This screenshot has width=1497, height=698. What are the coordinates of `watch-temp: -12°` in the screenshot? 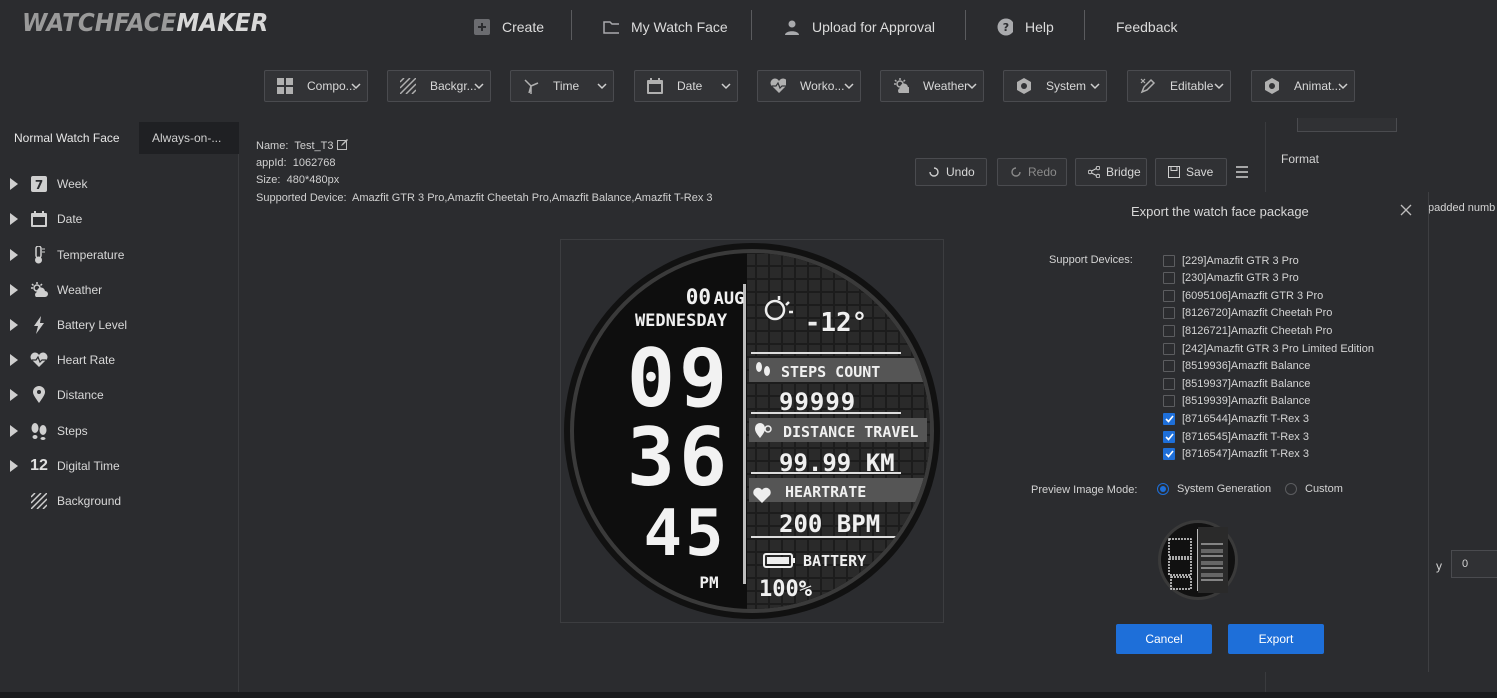 It's located at (836, 323).